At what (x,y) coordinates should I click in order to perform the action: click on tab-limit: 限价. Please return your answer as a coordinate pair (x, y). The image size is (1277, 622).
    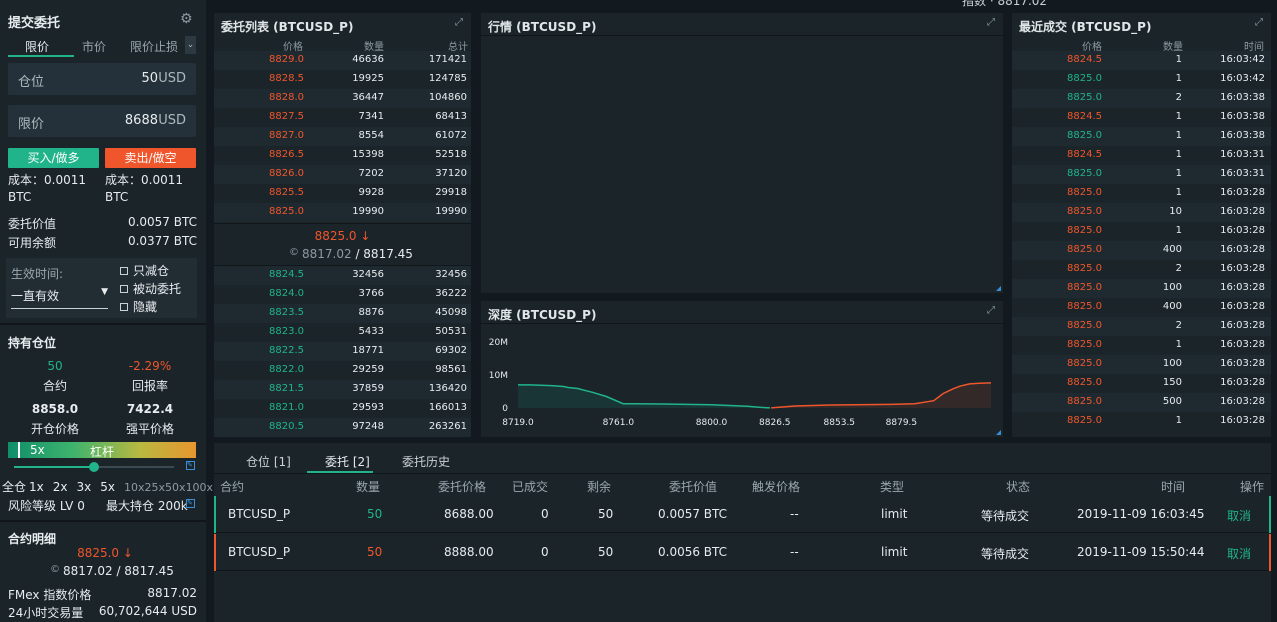
    Looking at the image, I should click on (37, 46).